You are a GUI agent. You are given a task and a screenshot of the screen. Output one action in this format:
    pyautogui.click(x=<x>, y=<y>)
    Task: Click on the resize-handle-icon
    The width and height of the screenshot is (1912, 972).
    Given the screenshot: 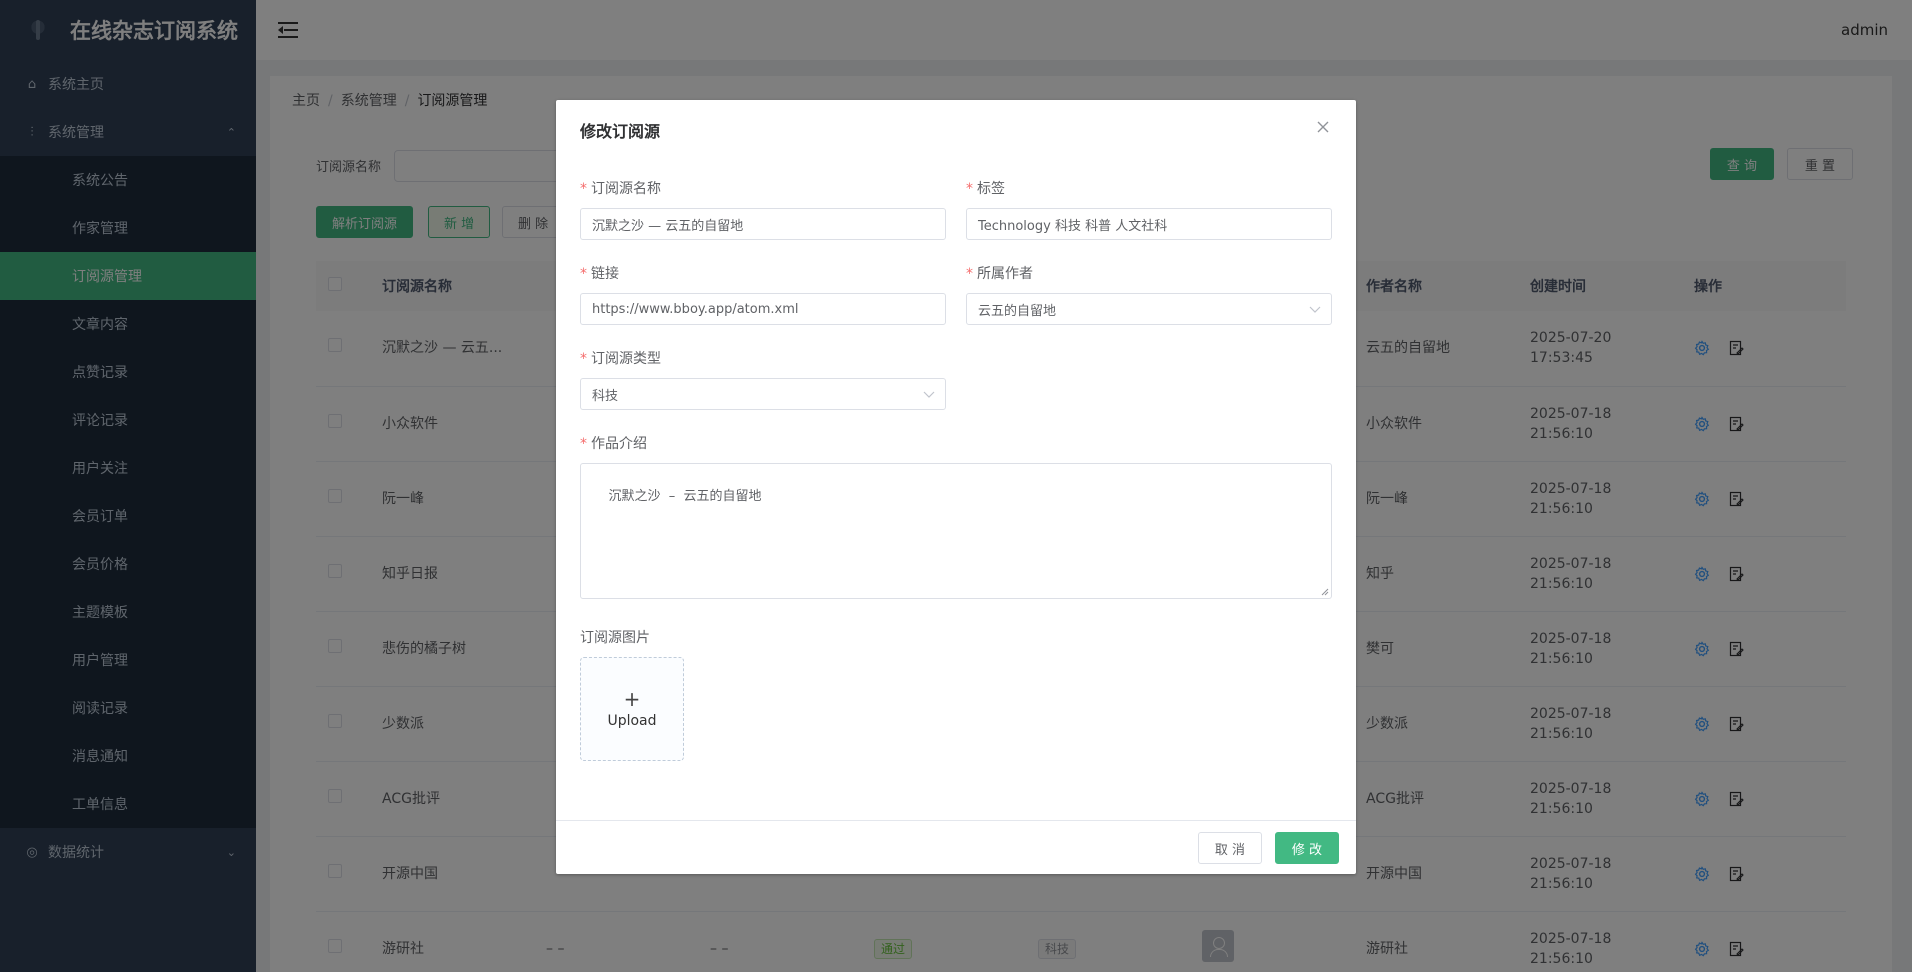 What is the action you would take?
    pyautogui.click(x=1325, y=592)
    